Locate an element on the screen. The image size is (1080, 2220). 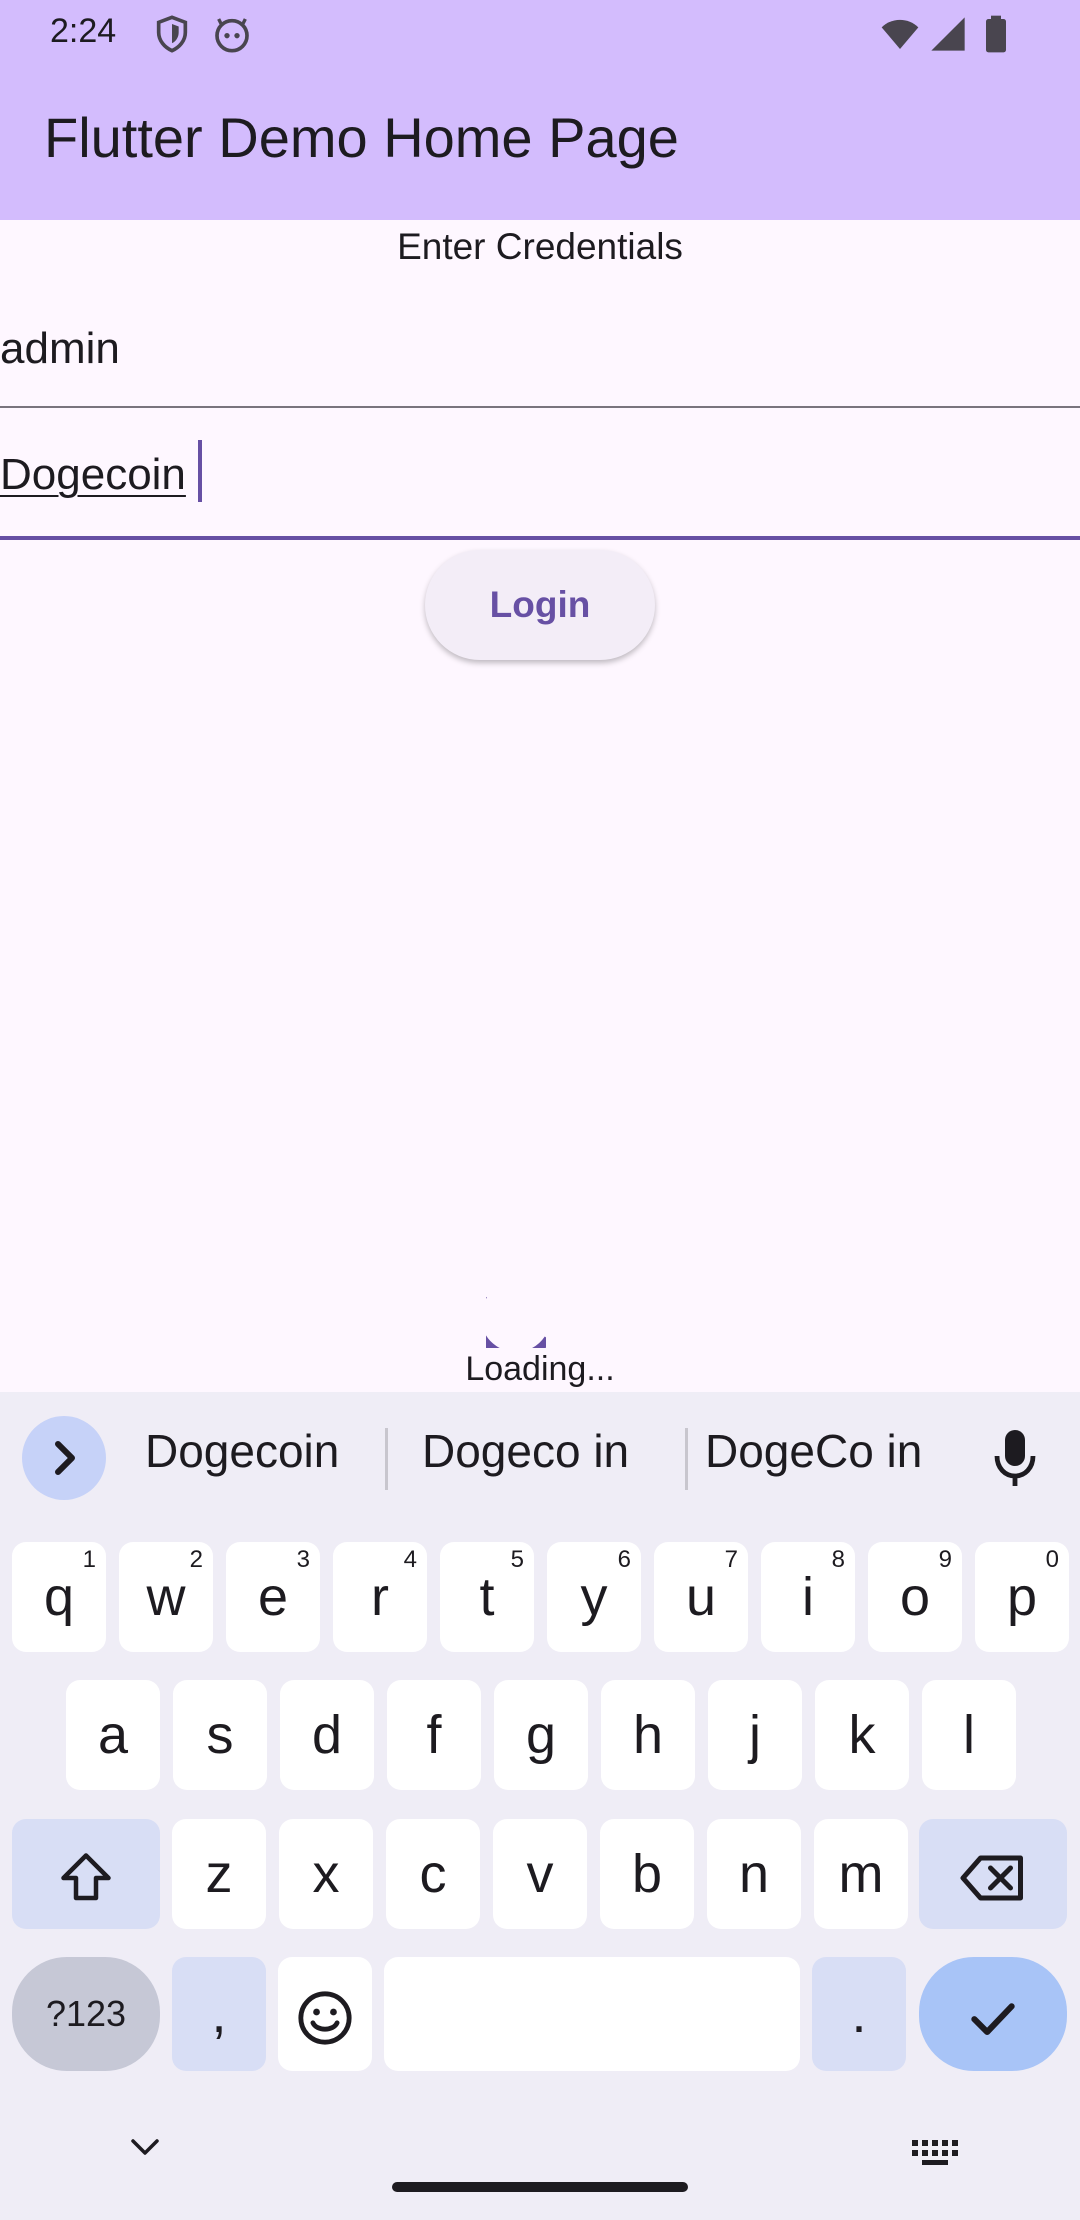
key-r: r4 is located at coordinates (380, 1597).